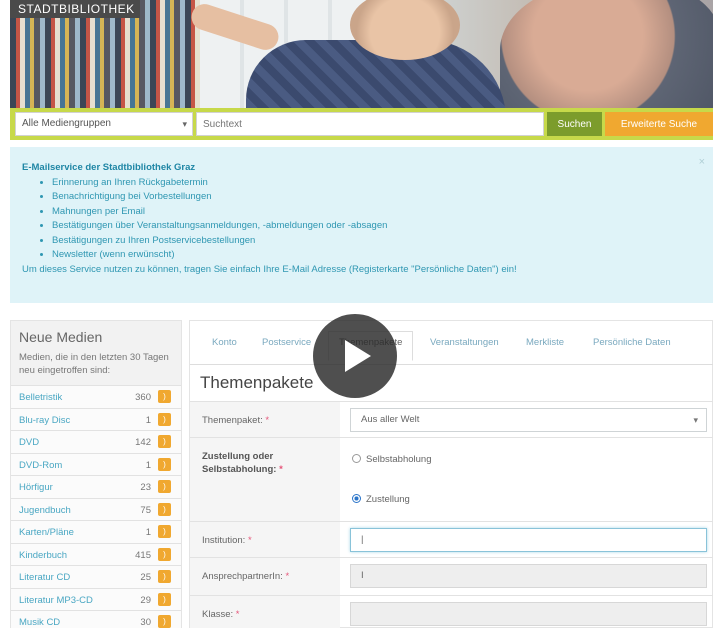 Image resolution: width=713 pixels, height=628 pixels. I want to click on video-play-button, so click(355, 356).